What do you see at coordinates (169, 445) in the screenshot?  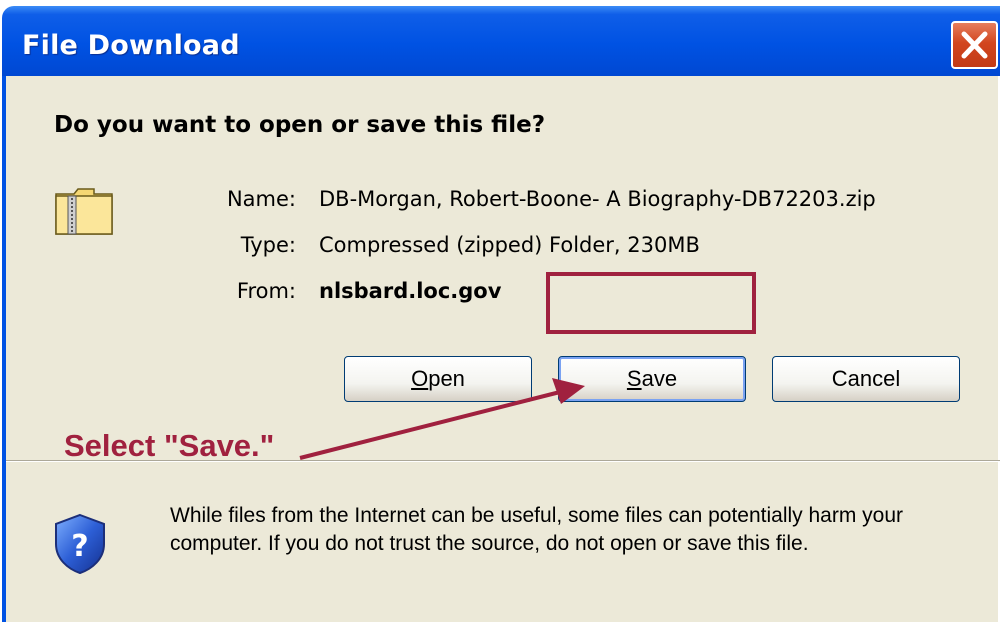 I see `instruction-callout: Select "Save."` at bounding box center [169, 445].